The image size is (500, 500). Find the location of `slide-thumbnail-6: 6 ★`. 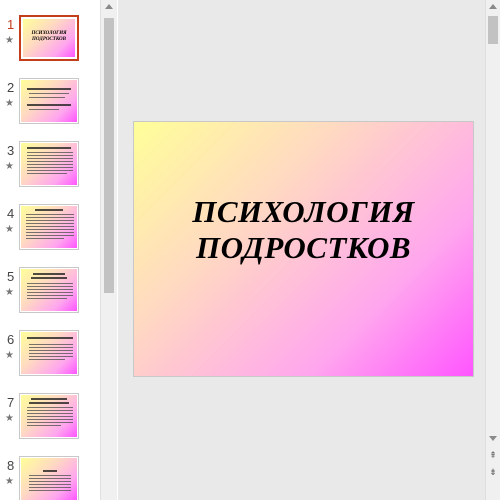

slide-thumbnail-6: 6 ★ is located at coordinates (50, 356).